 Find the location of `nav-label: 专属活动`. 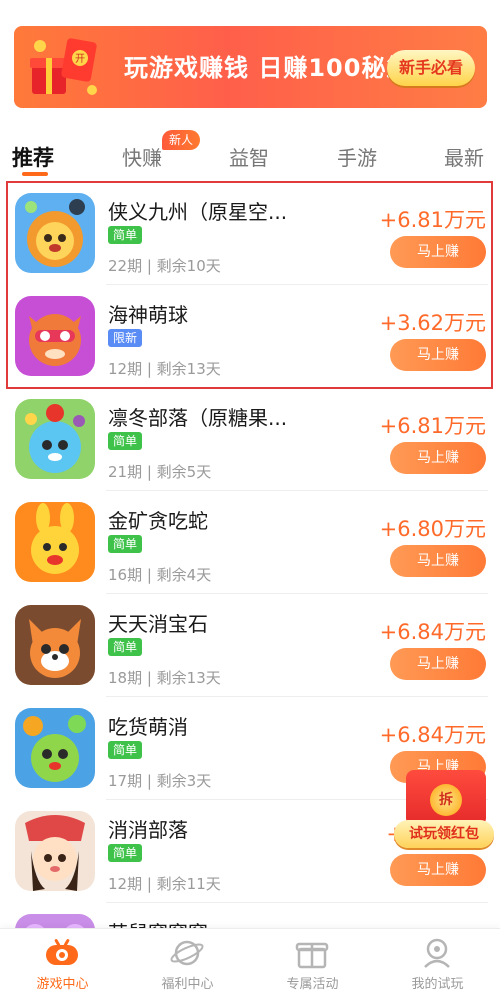

nav-label: 专属活动 is located at coordinates (312, 984).